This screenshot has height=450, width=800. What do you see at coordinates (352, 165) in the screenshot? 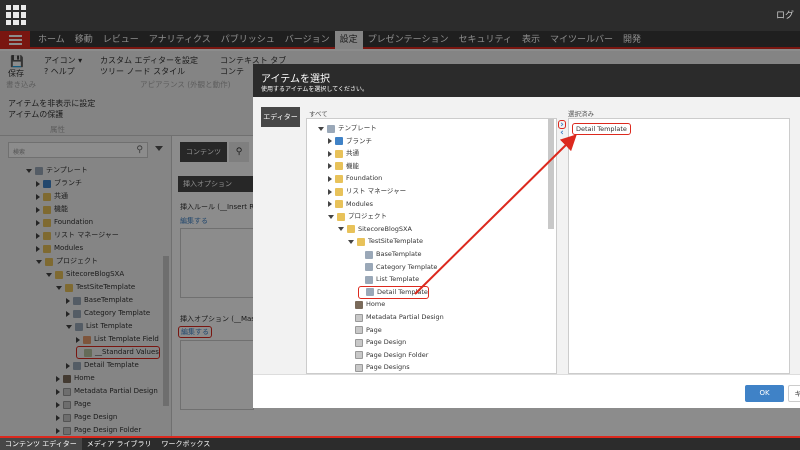
I see `tree-node-label: 機能` at bounding box center [352, 165].